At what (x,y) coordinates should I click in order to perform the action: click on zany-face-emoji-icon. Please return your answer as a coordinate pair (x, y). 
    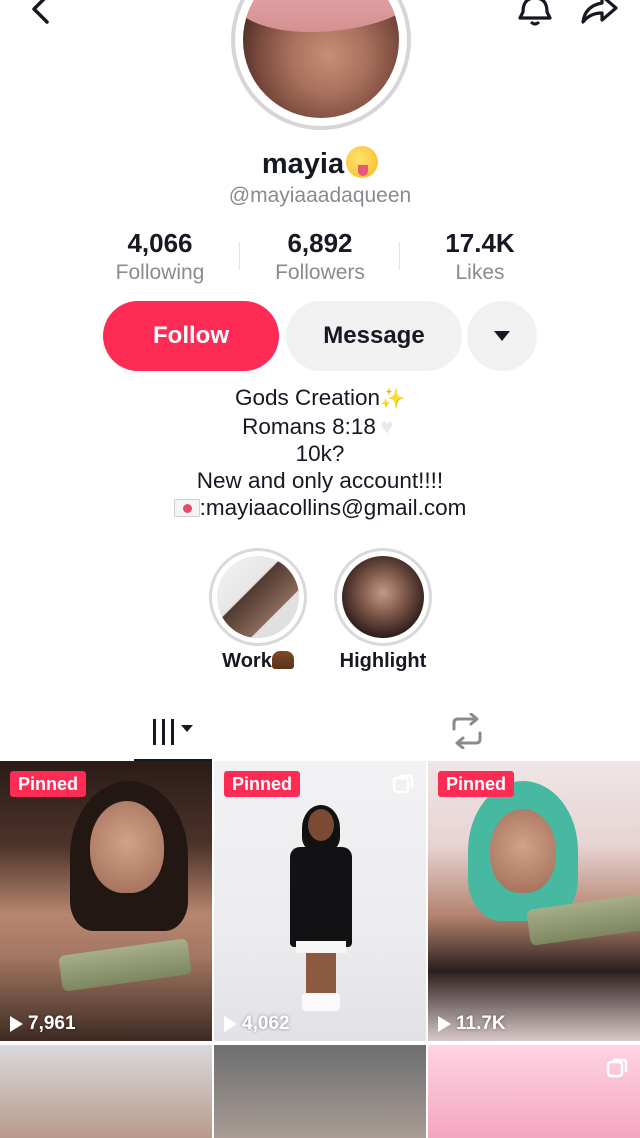
    Looking at the image, I should click on (362, 162).